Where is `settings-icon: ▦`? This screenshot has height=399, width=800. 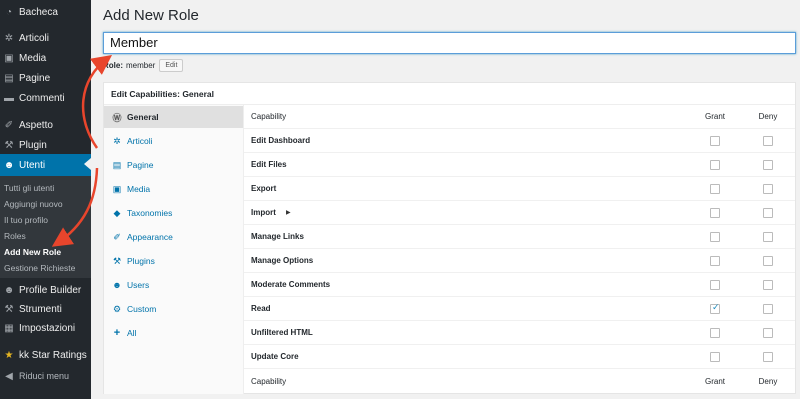
settings-icon: ▦ is located at coordinates (9, 328).